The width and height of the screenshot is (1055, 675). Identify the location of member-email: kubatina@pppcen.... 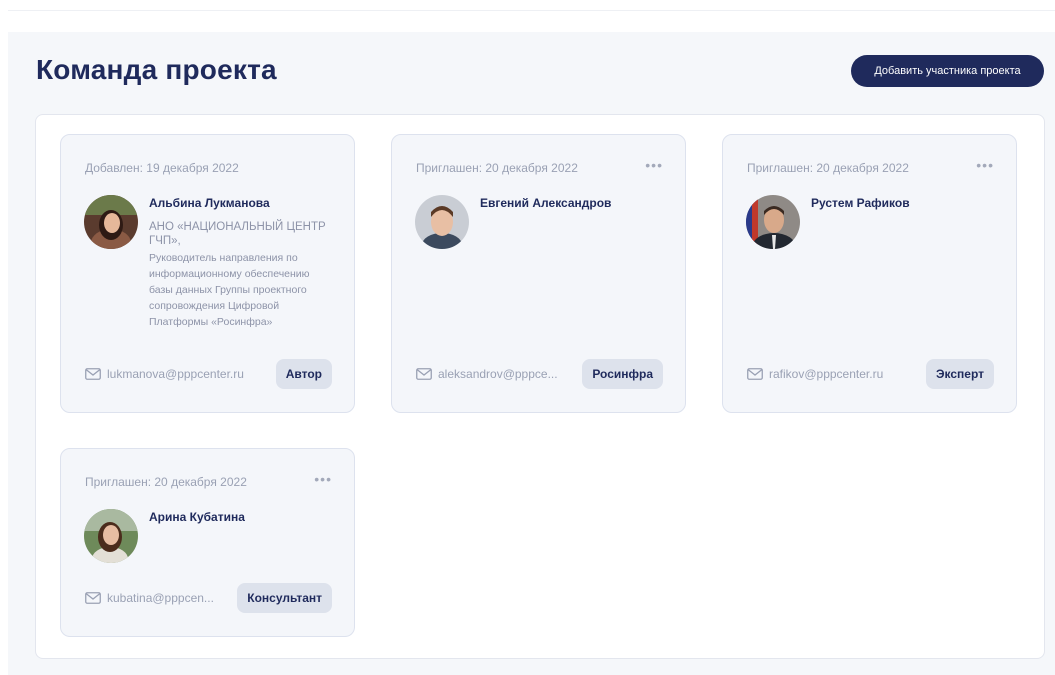
(149, 598).